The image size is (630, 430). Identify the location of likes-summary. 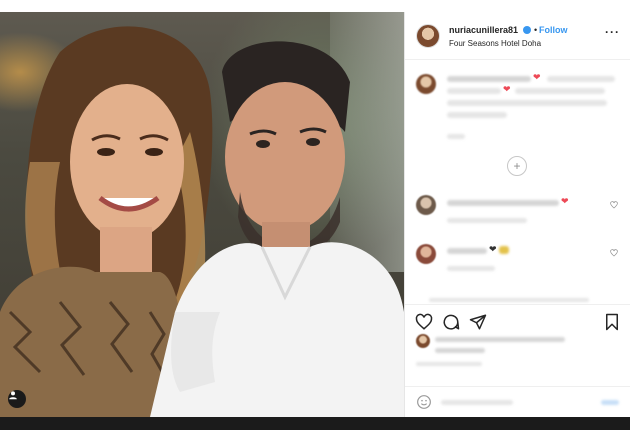
(517, 359).